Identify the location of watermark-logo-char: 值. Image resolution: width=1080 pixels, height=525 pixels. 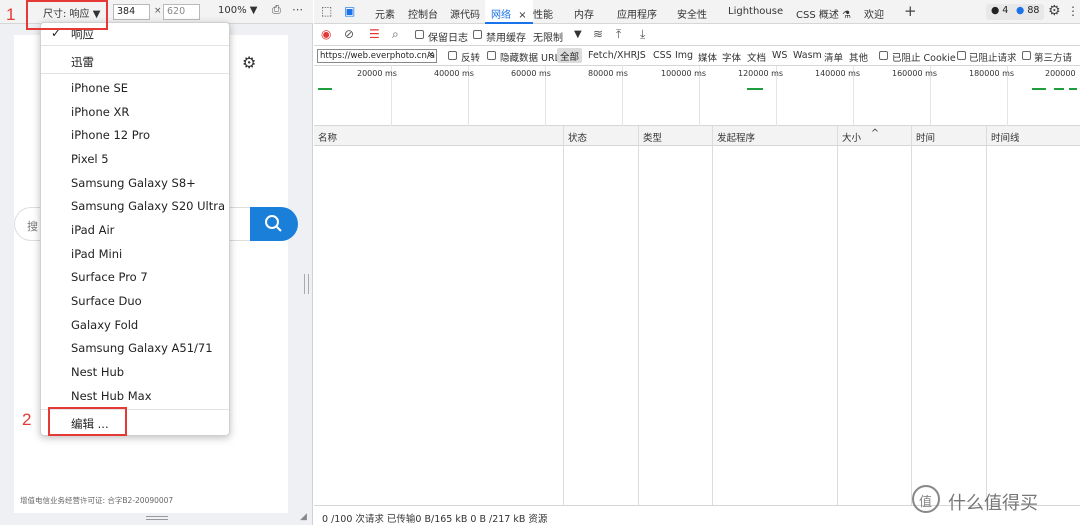
(926, 502).